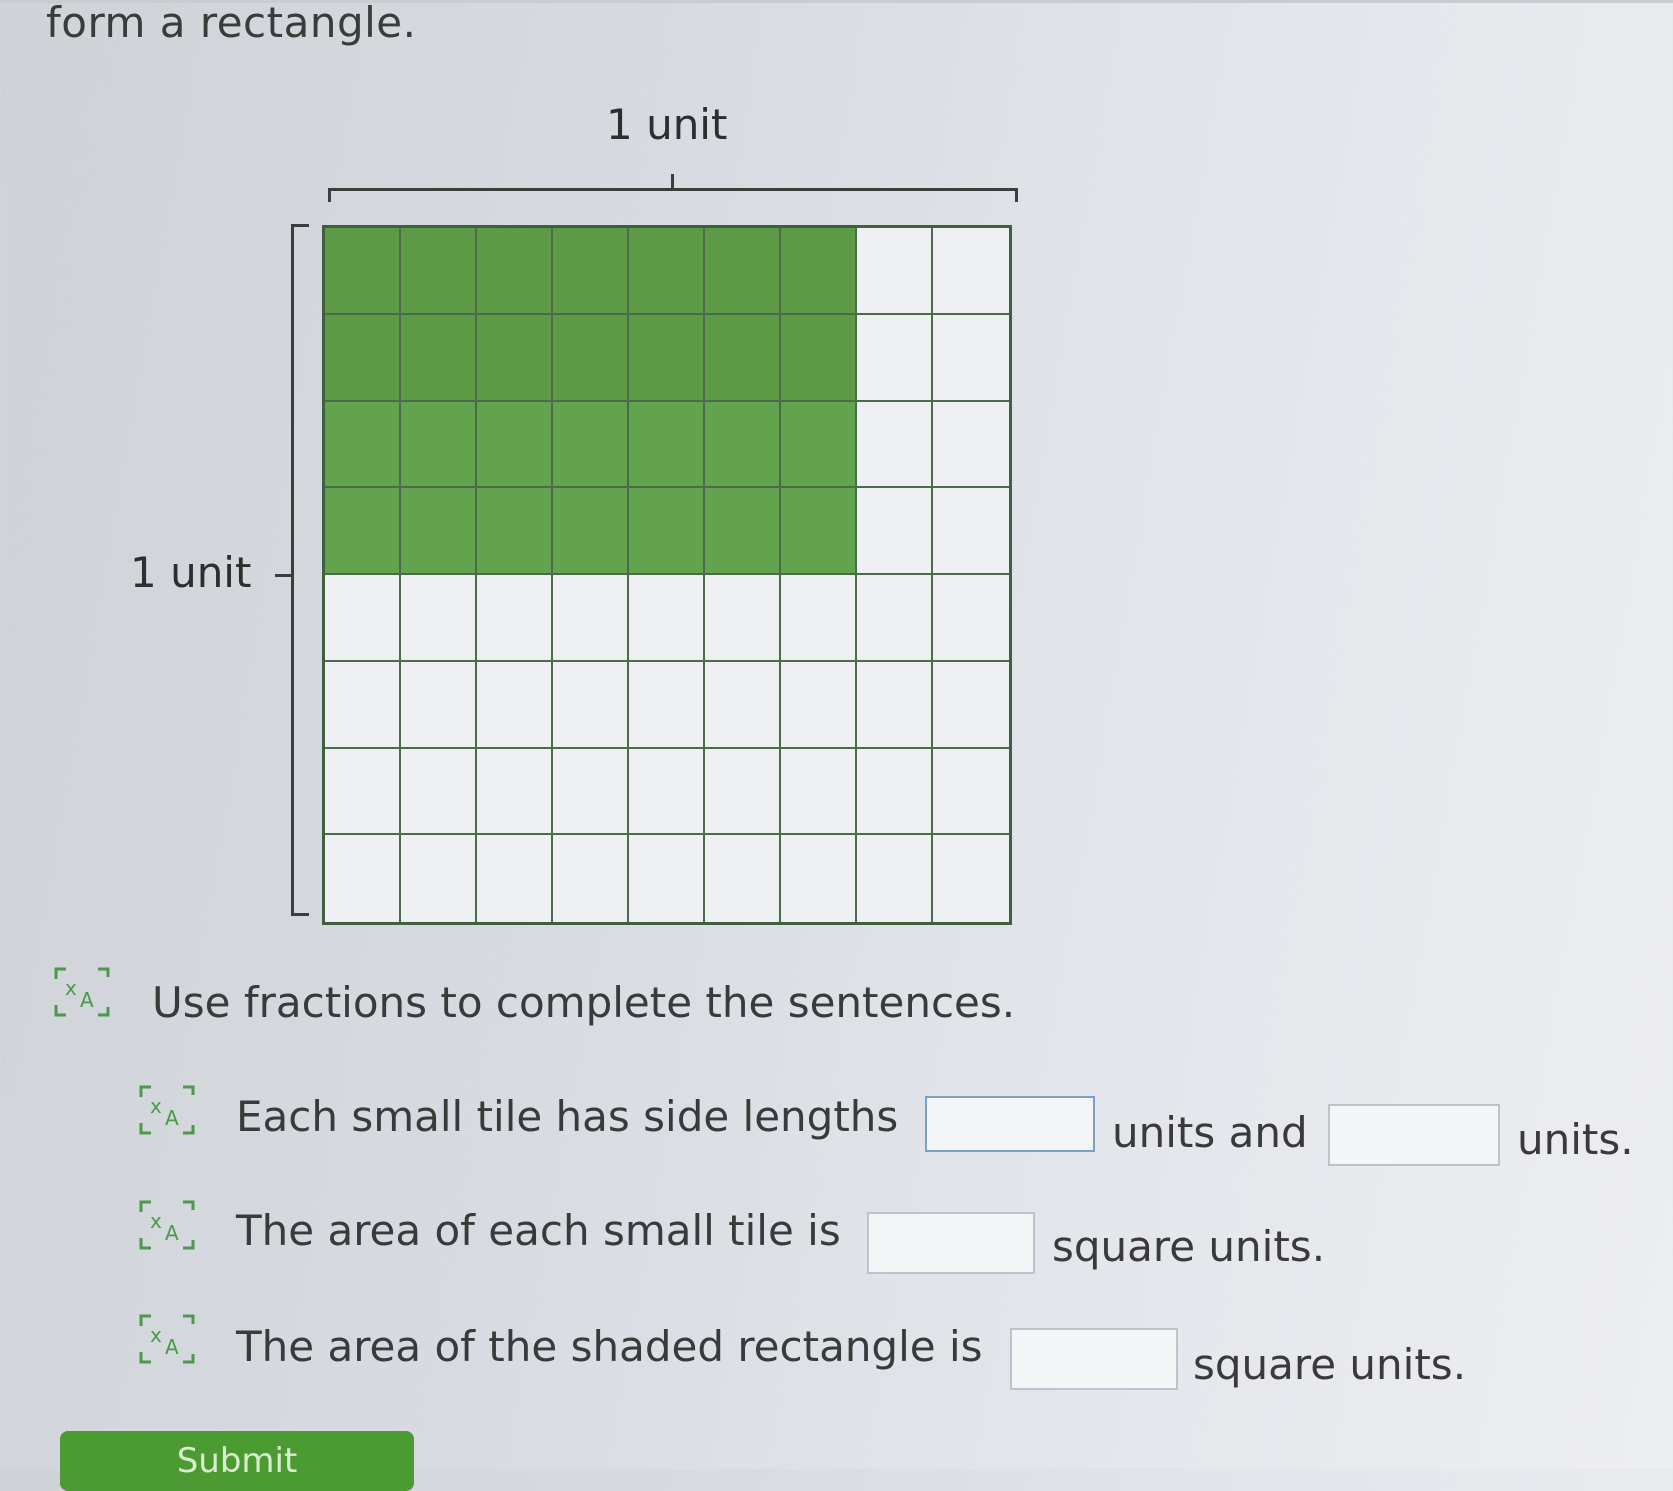  I want to click on sentence-1-part-3: units., so click(1575, 1139).